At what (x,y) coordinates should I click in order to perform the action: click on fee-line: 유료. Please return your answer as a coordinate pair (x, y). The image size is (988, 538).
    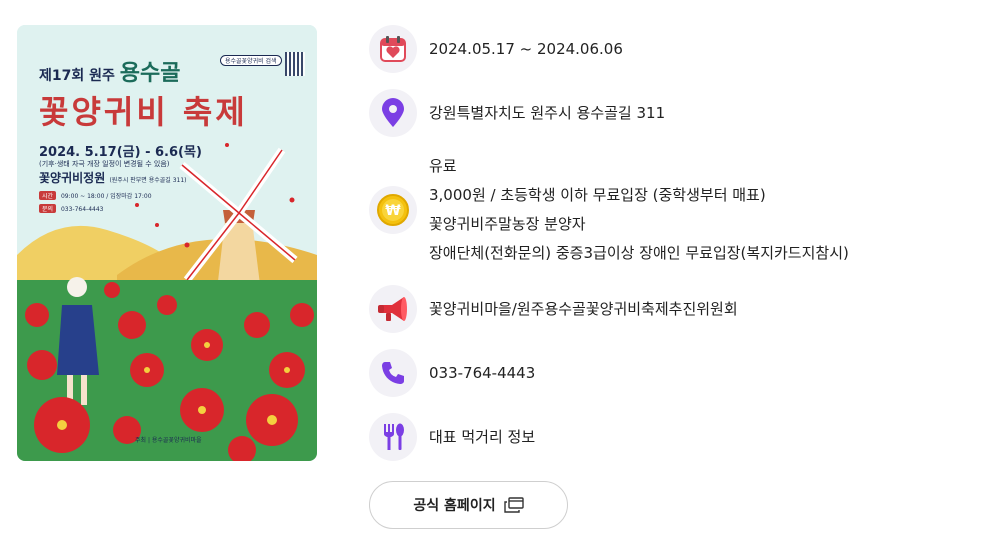
    Looking at the image, I should click on (443, 166).